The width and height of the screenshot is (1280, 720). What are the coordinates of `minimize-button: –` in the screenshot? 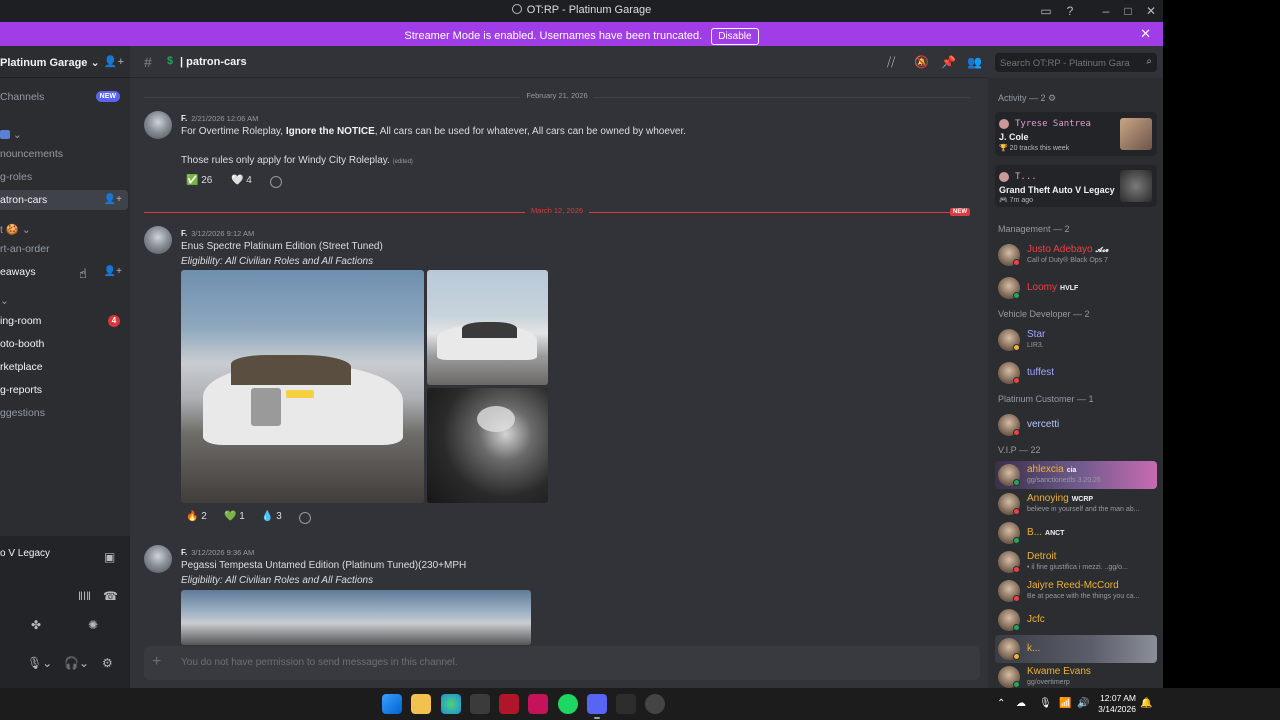 It's located at (1106, 11).